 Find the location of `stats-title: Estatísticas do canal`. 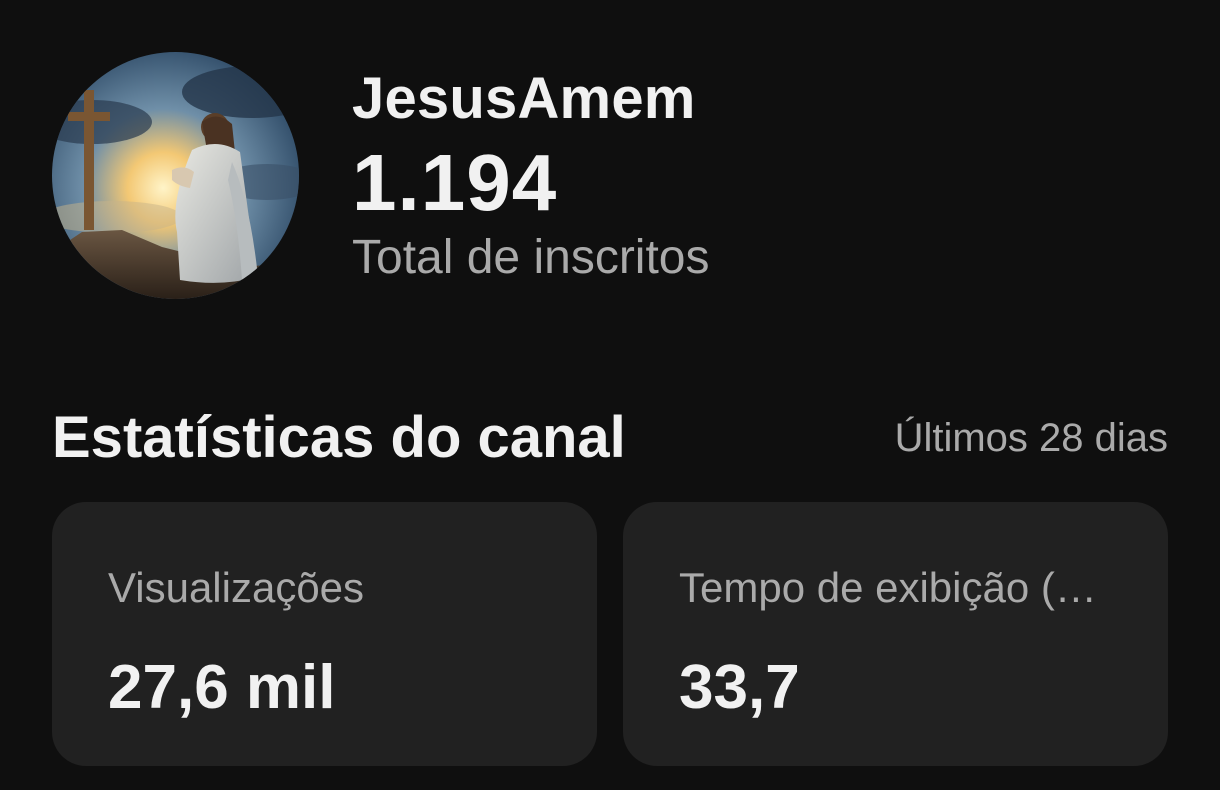

stats-title: Estatísticas do canal is located at coordinates (339, 437).